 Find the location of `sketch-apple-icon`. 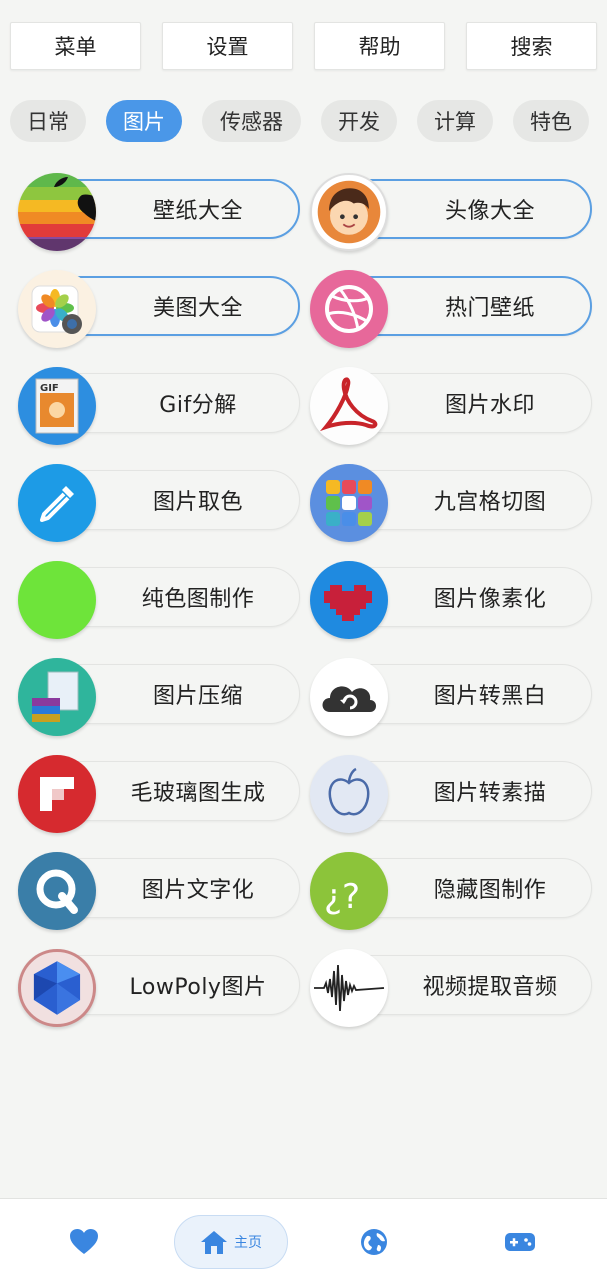

sketch-apple-icon is located at coordinates (349, 794).